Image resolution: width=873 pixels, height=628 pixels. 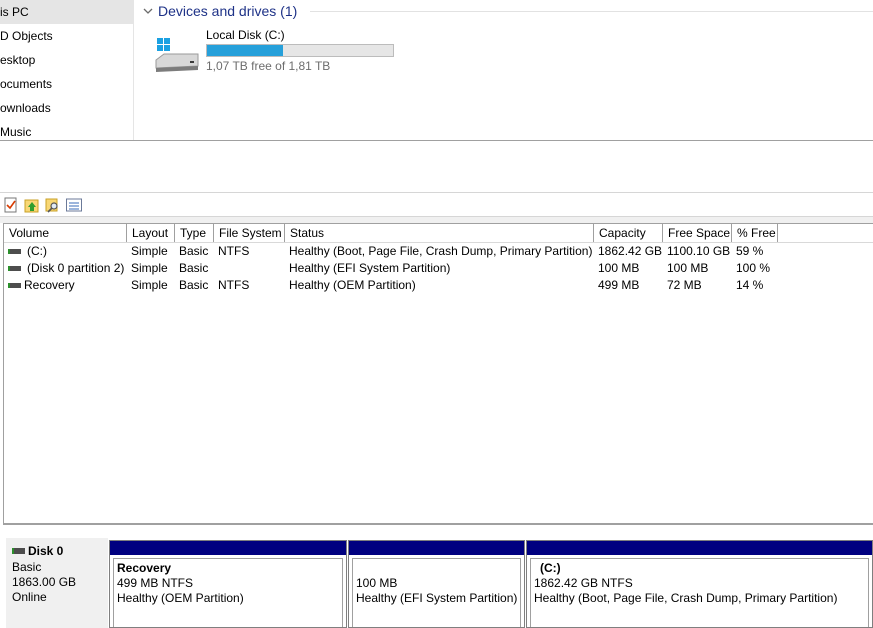 What do you see at coordinates (66, 12) in the screenshot?
I see `nav-item-this-pc: is PC` at bounding box center [66, 12].